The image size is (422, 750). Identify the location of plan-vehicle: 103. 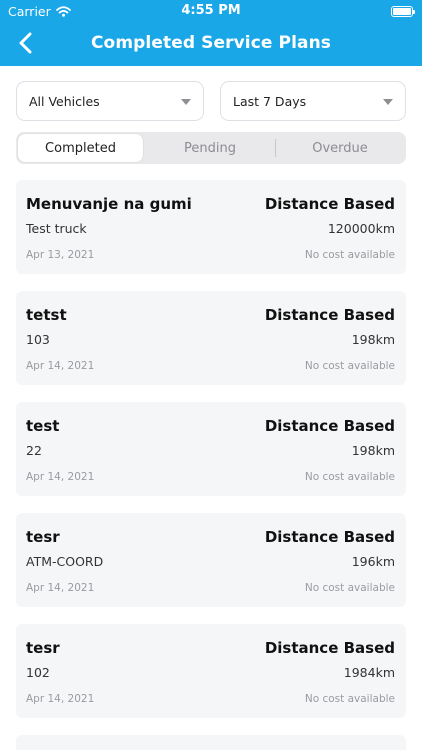
(38, 339).